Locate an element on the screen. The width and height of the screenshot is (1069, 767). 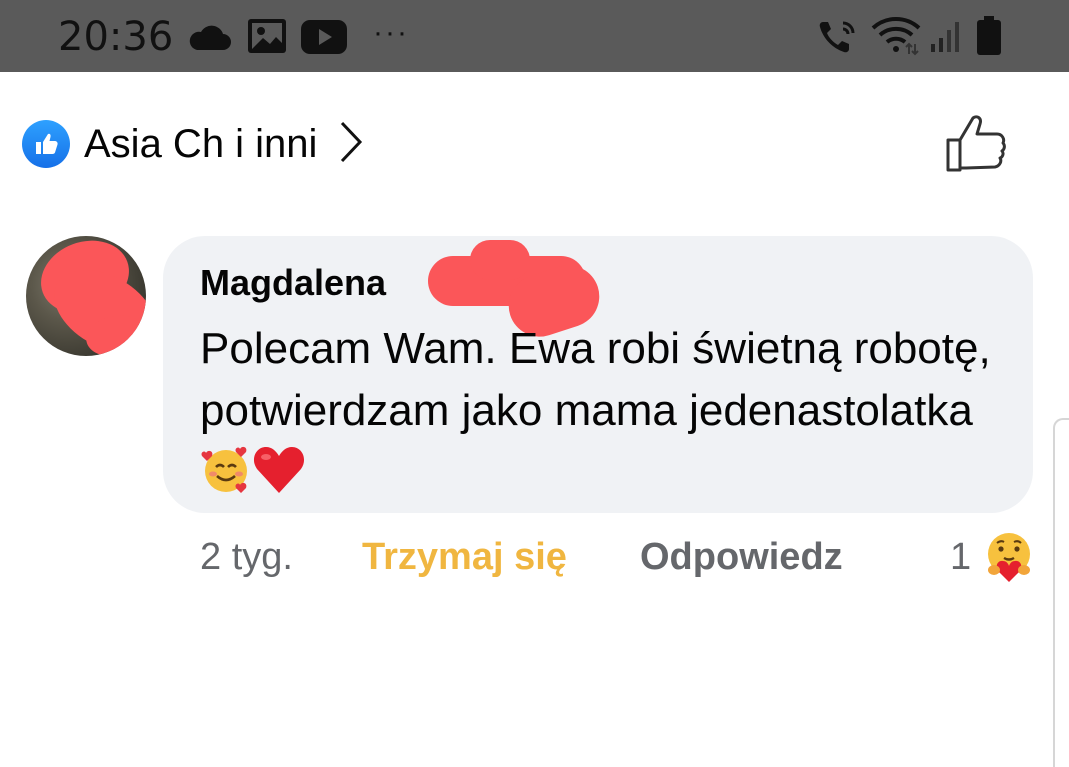
status-bar: 20:36 ··· is located at coordinates (534, 36).